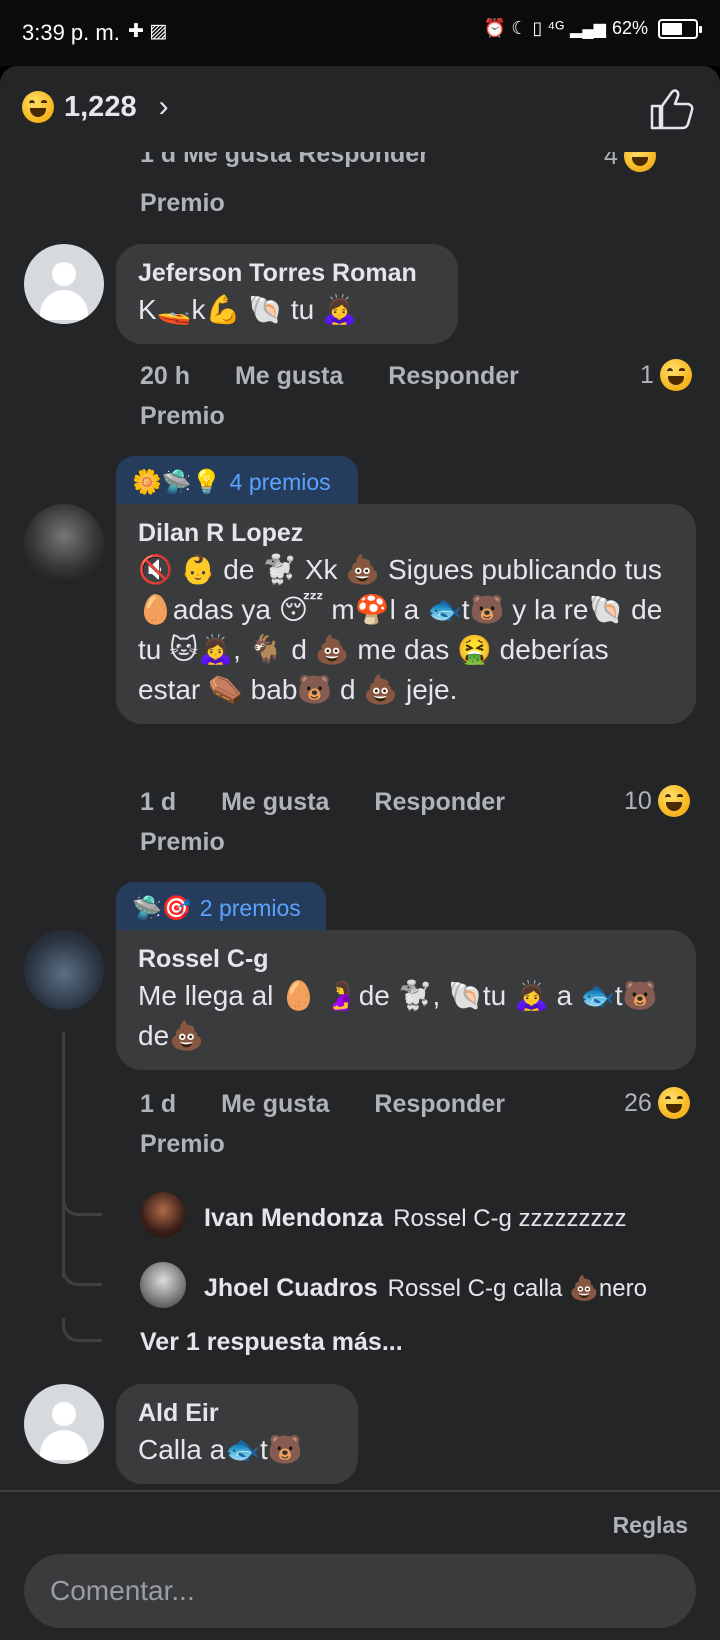  I want to click on status-right: ⏰ ☾ ▯ ⁴ᴳ ▂▄▆ 62%, so click(592, 28).